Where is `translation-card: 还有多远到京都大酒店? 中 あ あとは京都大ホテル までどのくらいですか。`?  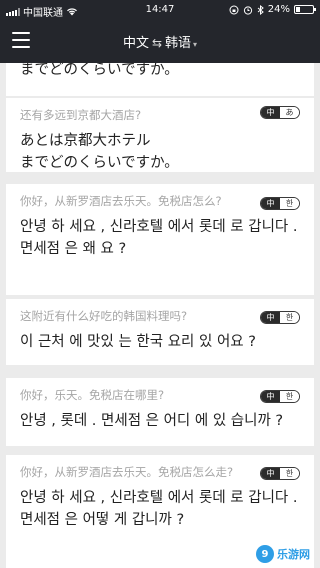
translation-card: 还有多远到京都大酒店? 中 あ あとは京都大ホテル までどのくらいですか。 is located at coordinates (160, 135).